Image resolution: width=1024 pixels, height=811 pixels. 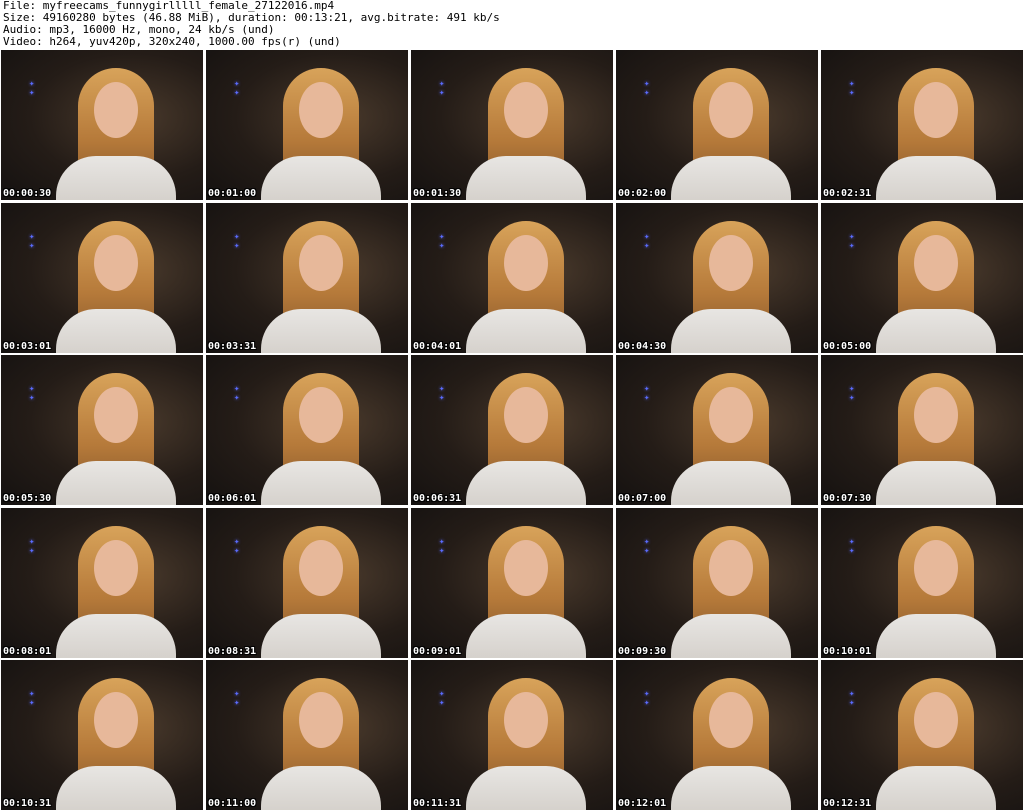 I want to click on timestamp-label: 00:06:01, so click(x=232, y=498).